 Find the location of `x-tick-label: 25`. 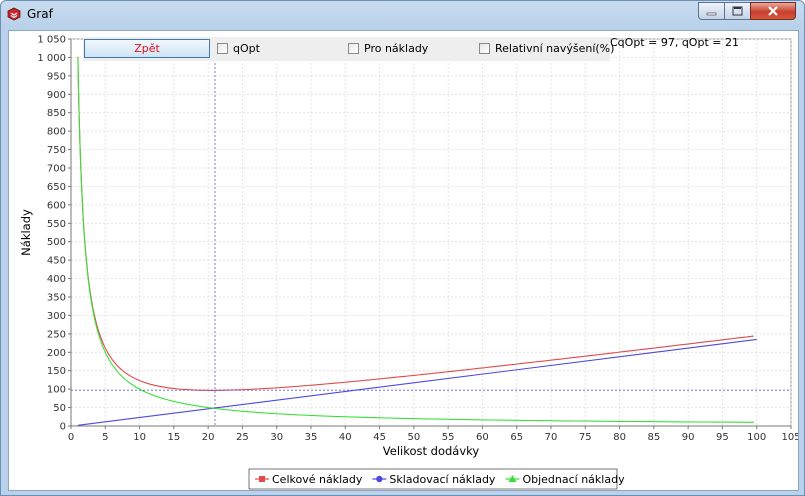

x-tick-label: 25 is located at coordinates (242, 437).